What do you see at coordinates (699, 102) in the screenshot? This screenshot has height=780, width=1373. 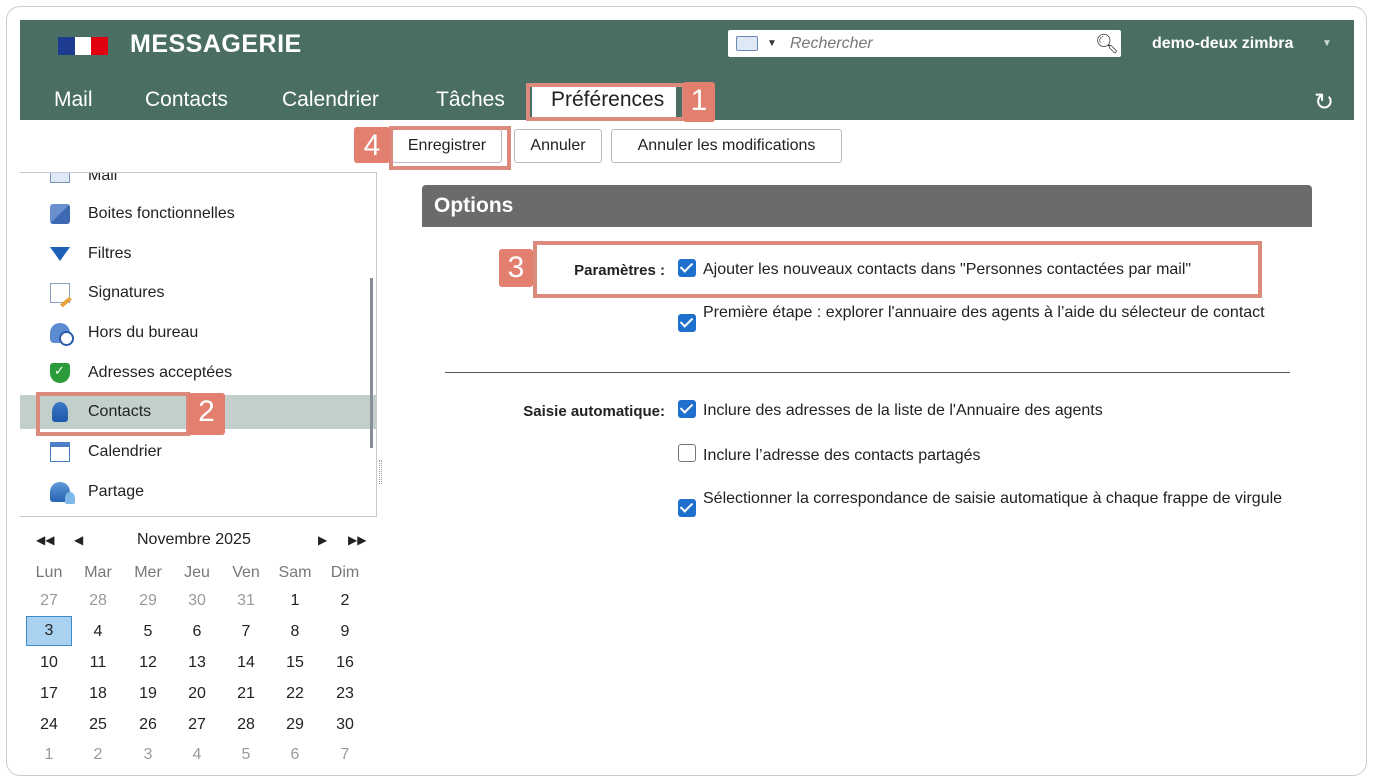 I see `annotation-badge-1: 1` at bounding box center [699, 102].